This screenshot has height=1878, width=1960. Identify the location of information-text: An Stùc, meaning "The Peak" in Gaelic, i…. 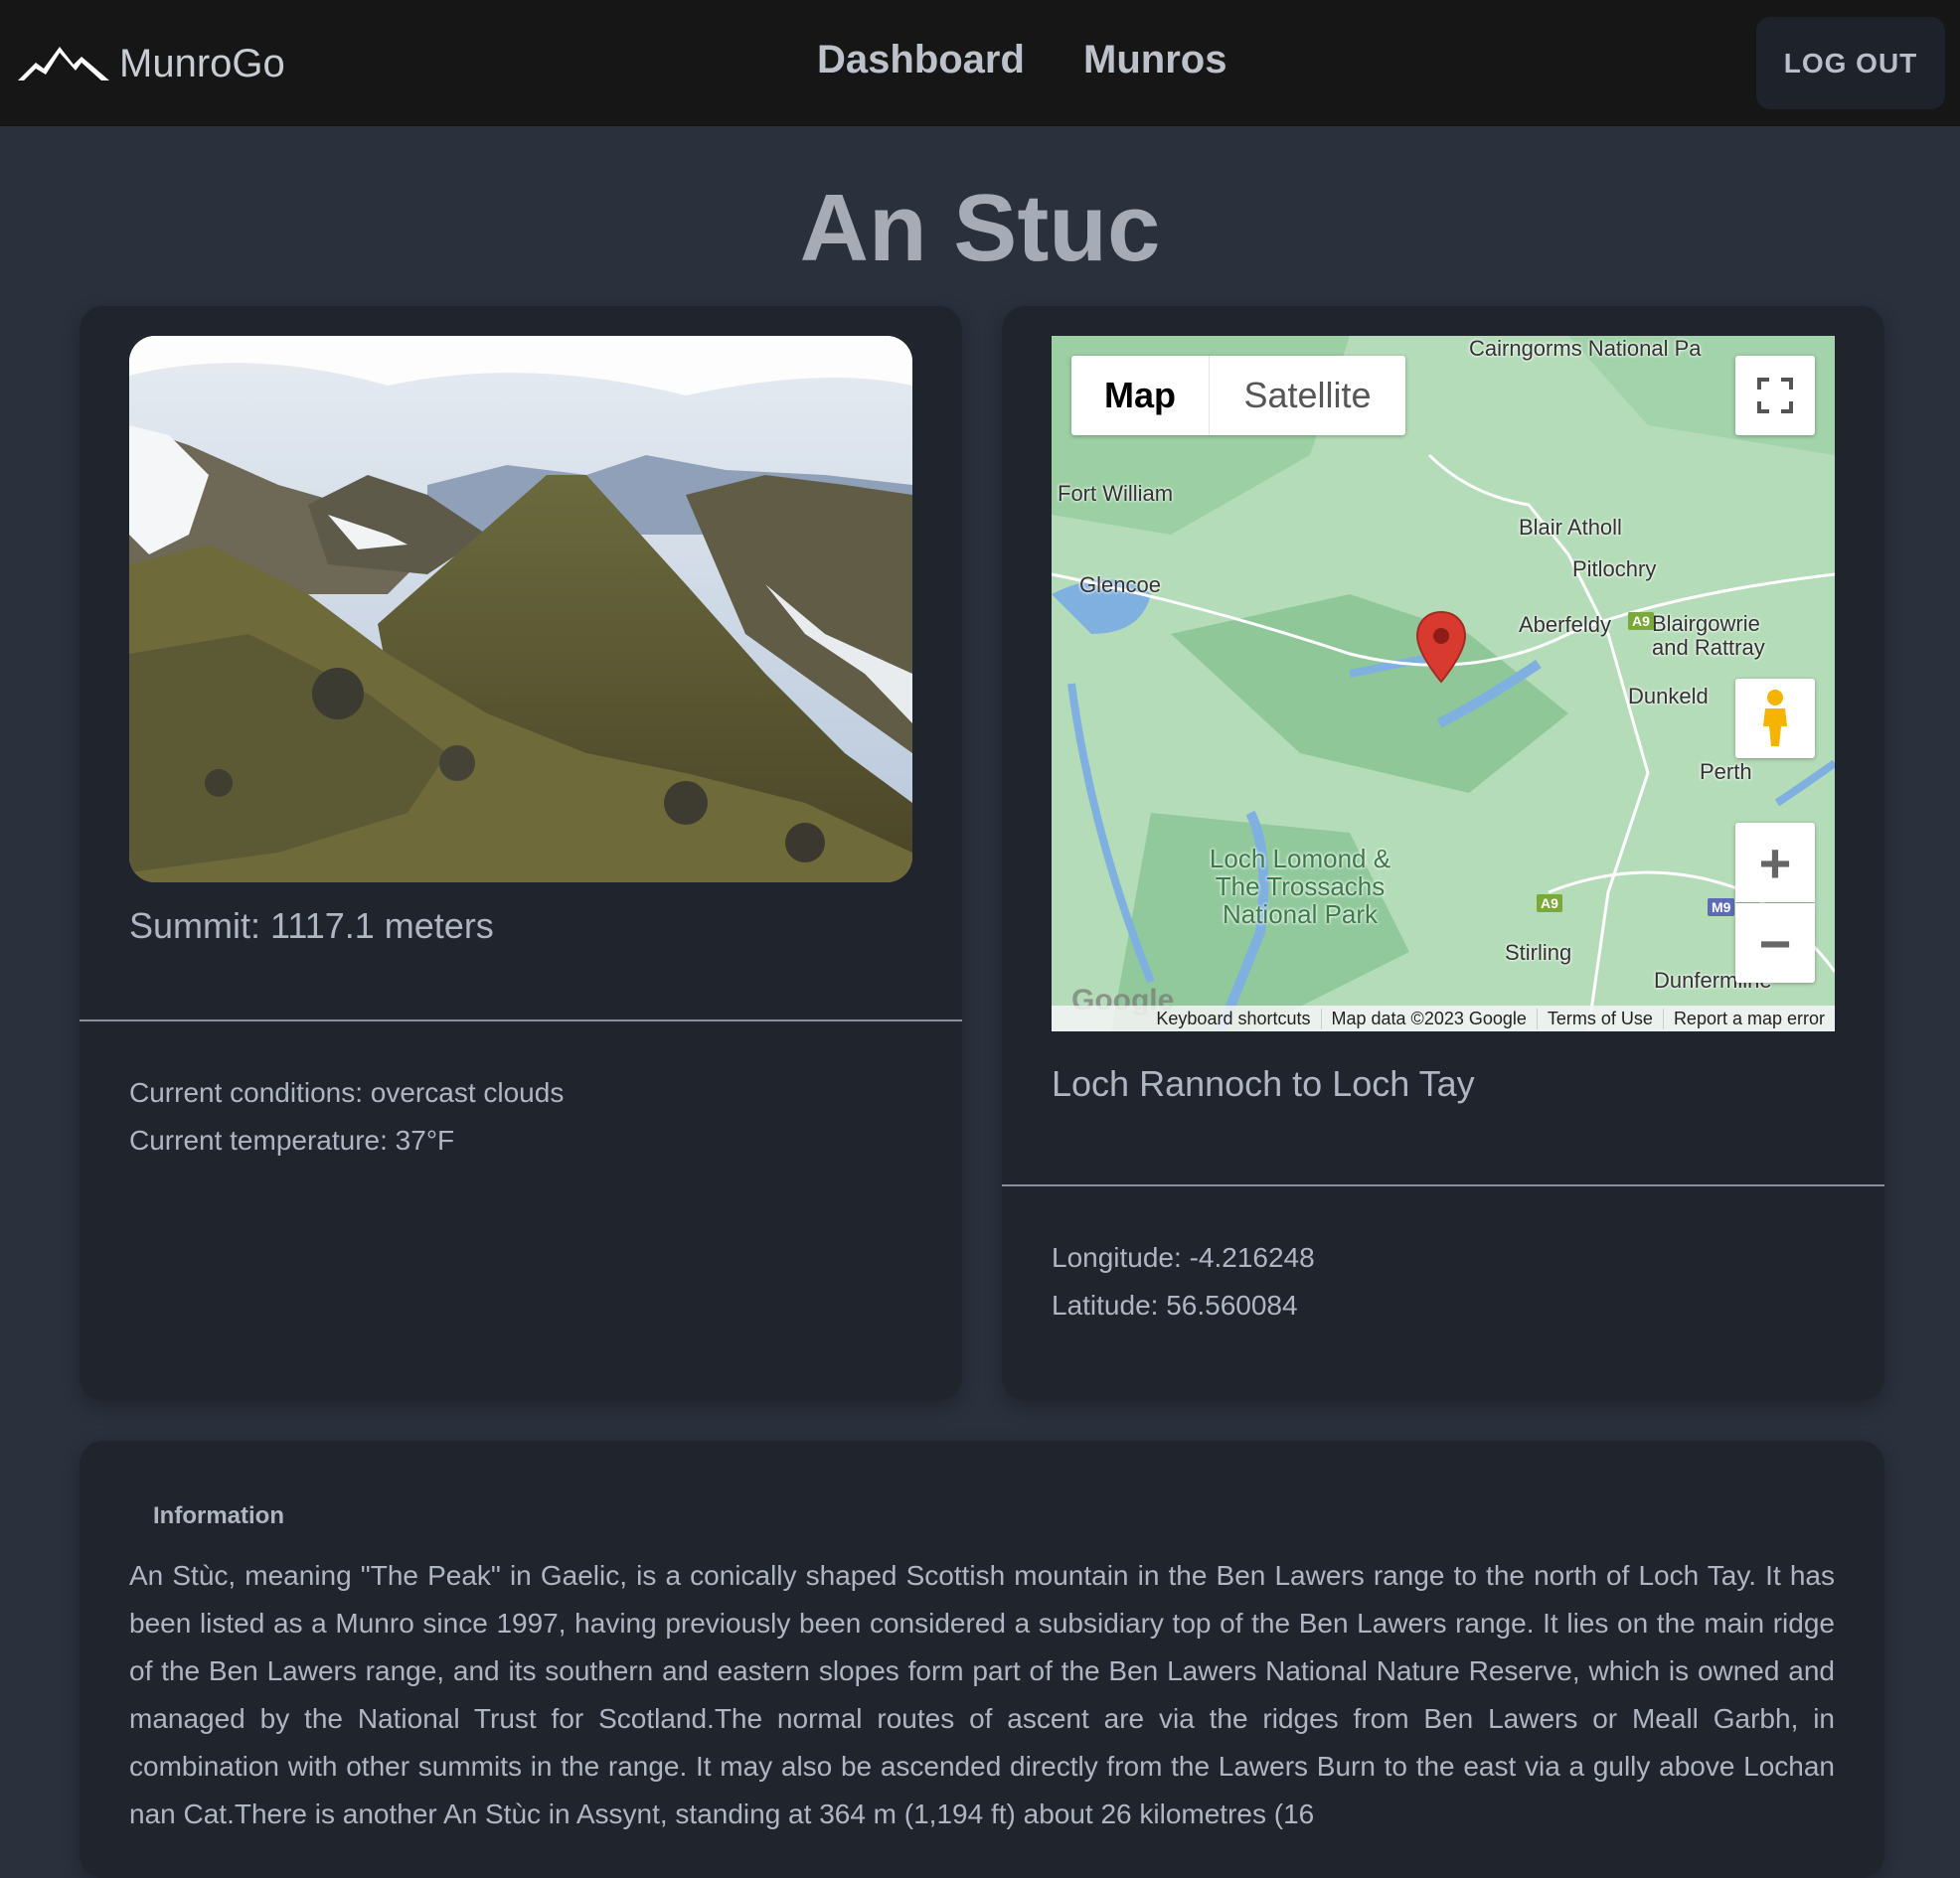
(982, 1695).